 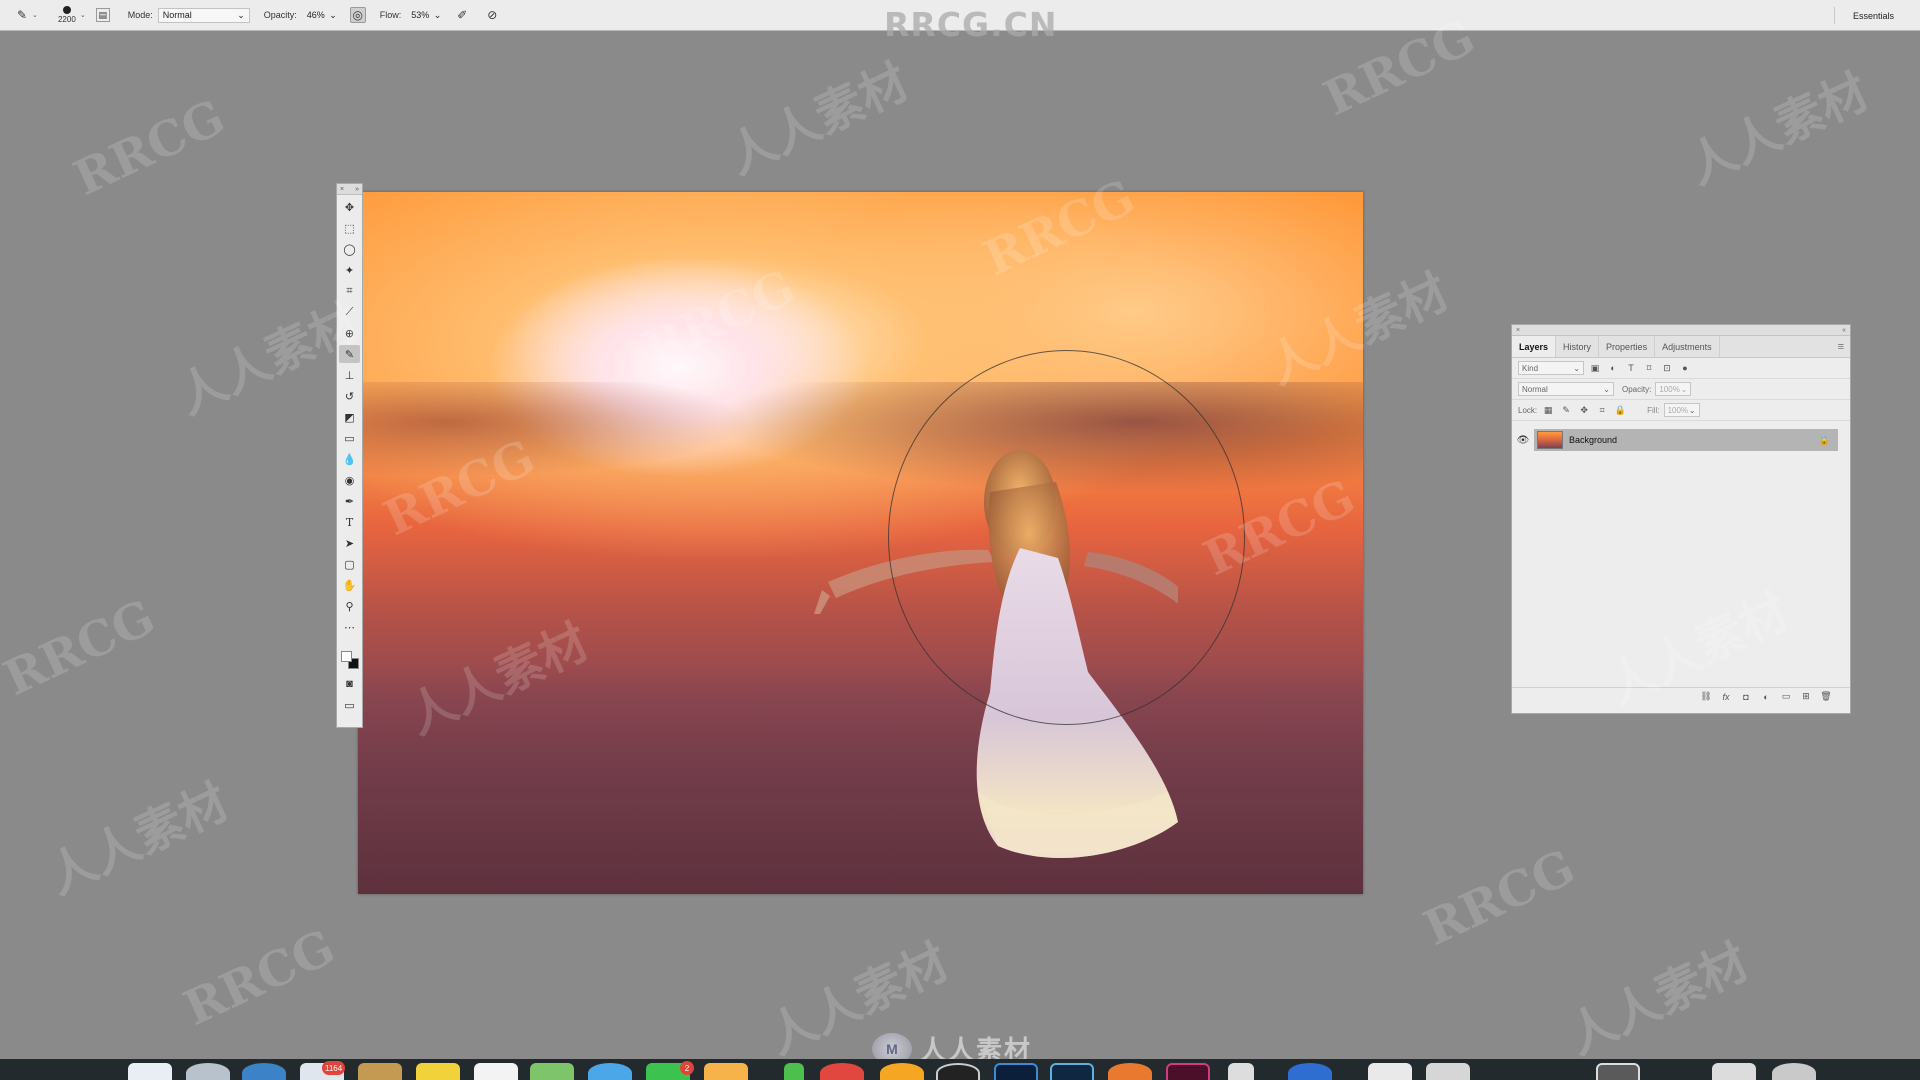 What do you see at coordinates (1618, 1071) in the screenshot?
I see `screenshot-stack-icon` at bounding box center [1618, 1071].